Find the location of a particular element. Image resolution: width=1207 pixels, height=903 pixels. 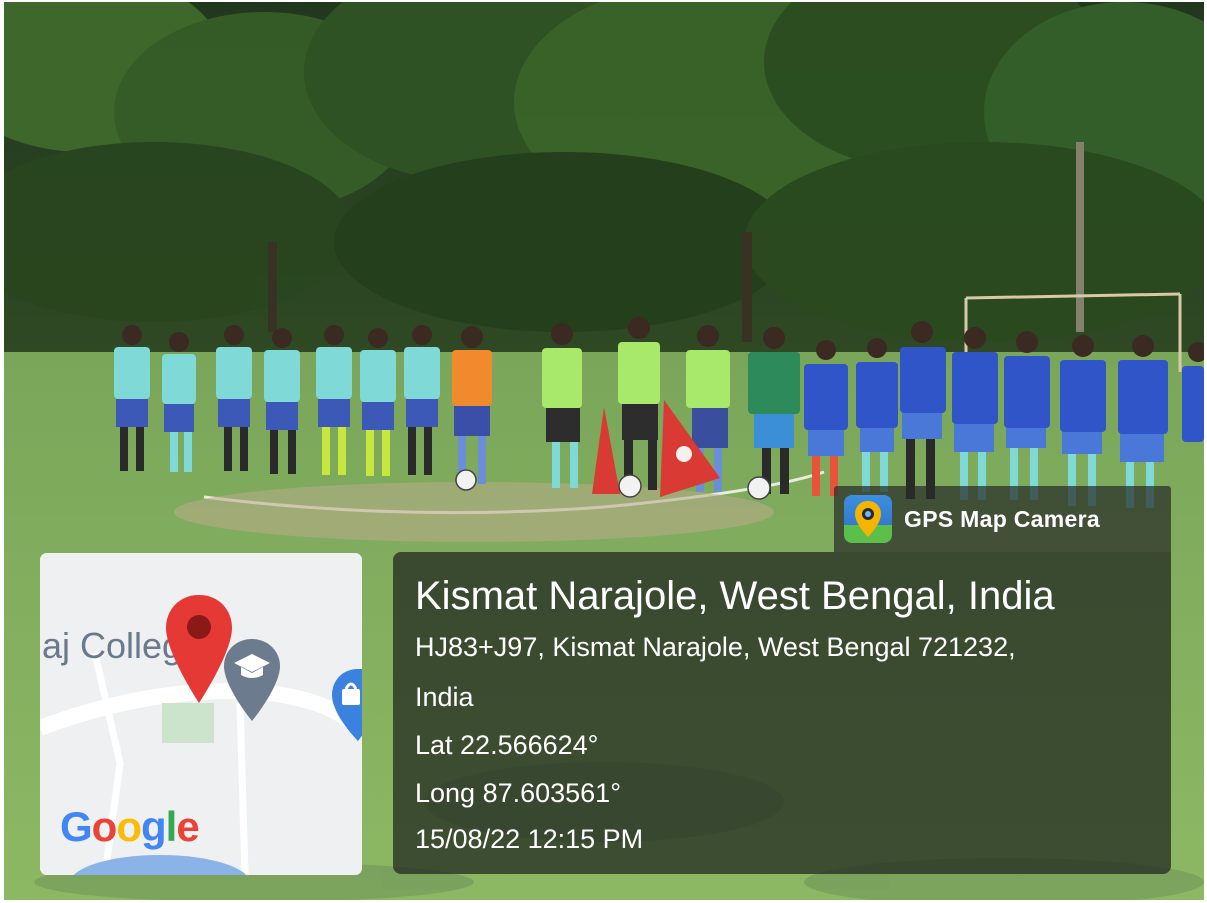

latitude: Lat 22.566624° is located at coordinates (507, 745).